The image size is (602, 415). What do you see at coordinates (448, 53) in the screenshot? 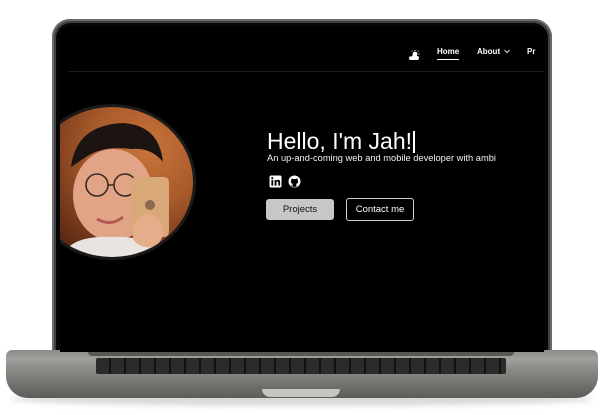
I see `nav-home-link: Home` at bounding box center [448, 53].